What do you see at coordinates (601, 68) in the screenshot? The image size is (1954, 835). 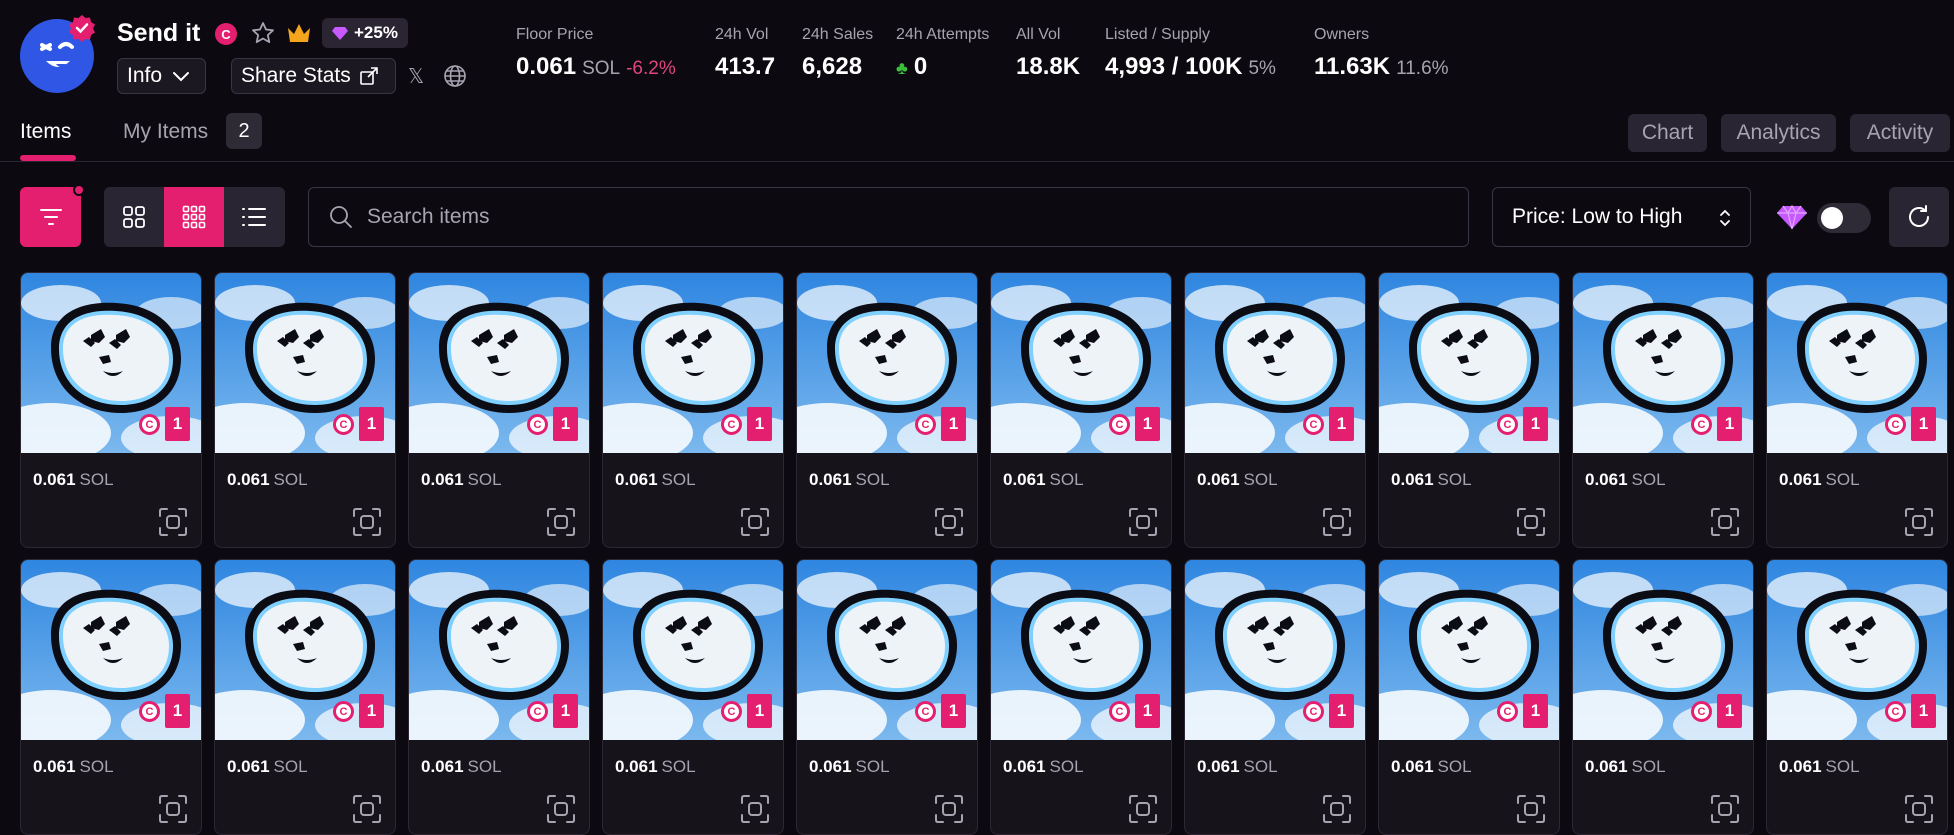 I see `stat-unit: SOL` at bounding box center [601, 68].